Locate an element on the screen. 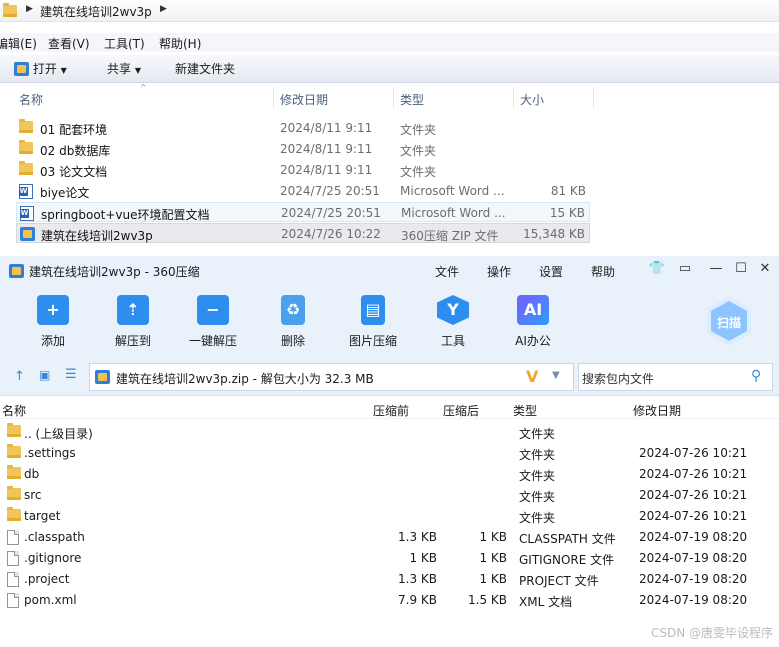  one-click-extract-button: − 一键解压 is located at coordinates (213, 322).